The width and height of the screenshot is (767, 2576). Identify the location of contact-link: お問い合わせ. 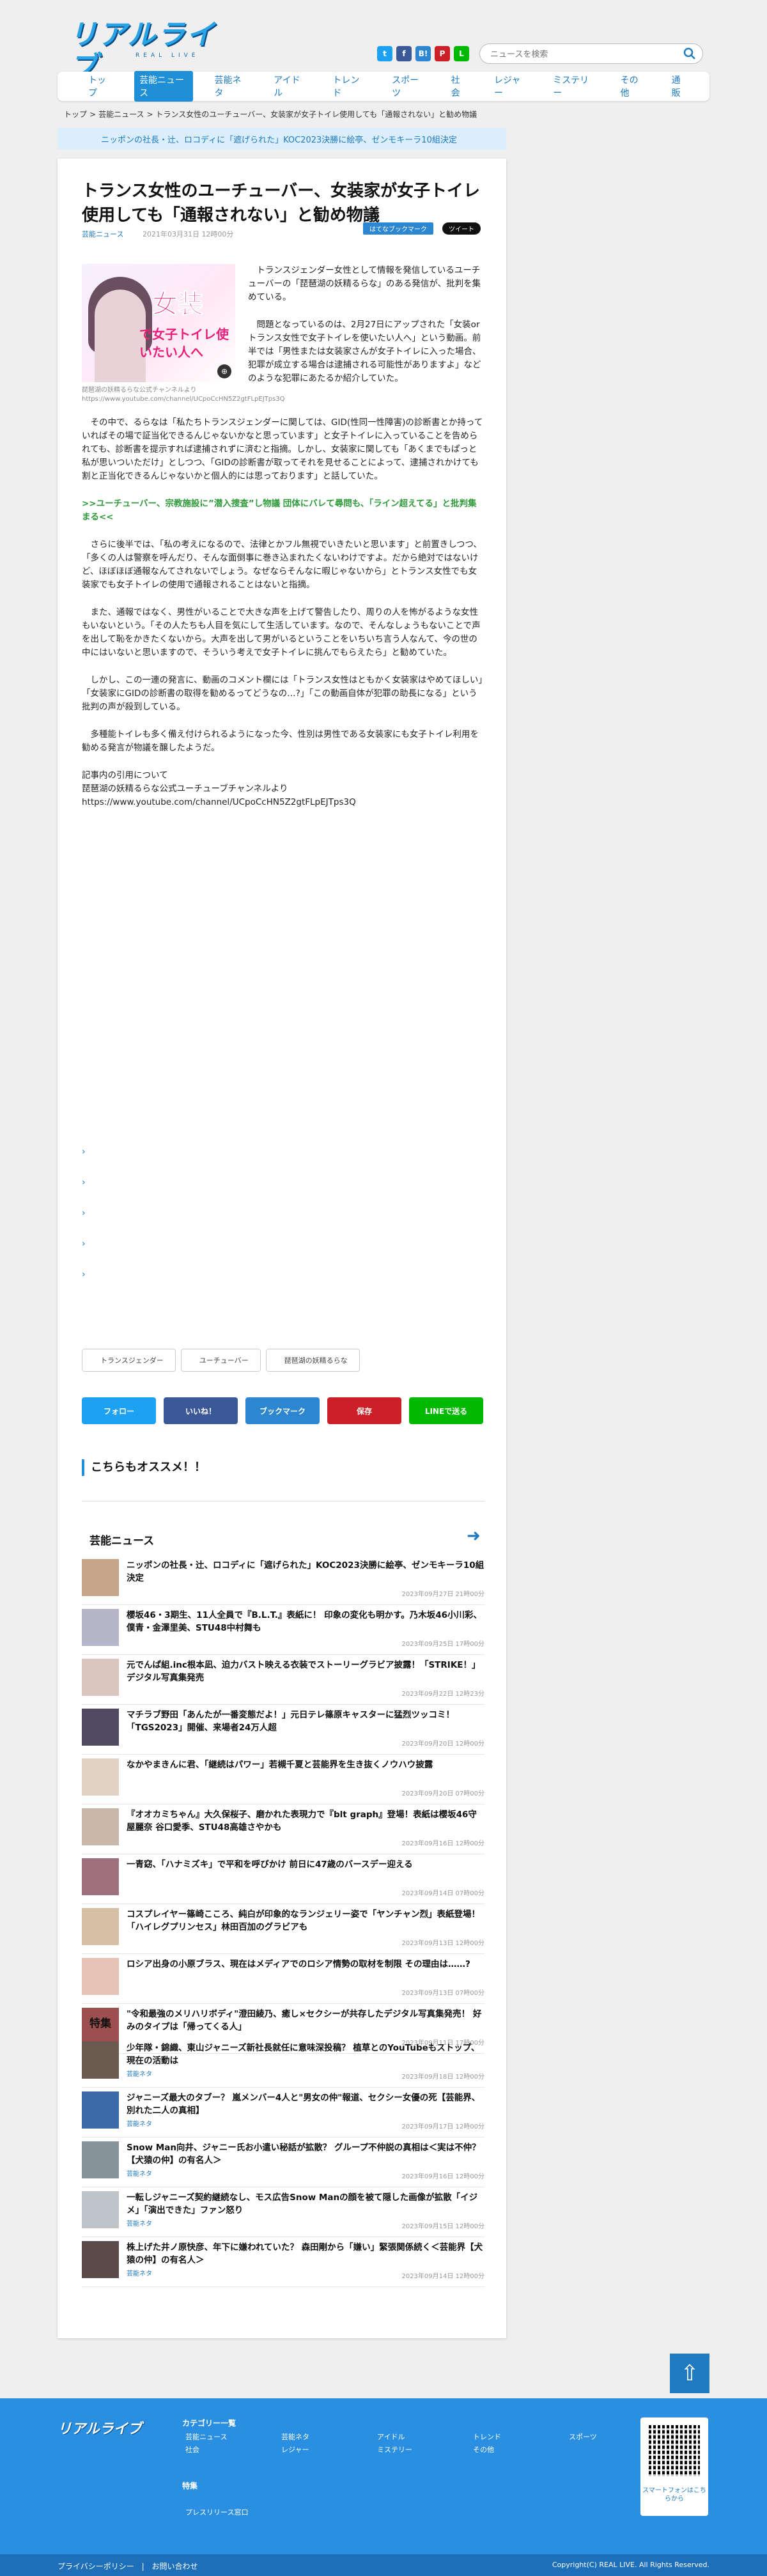
(174, 2566).